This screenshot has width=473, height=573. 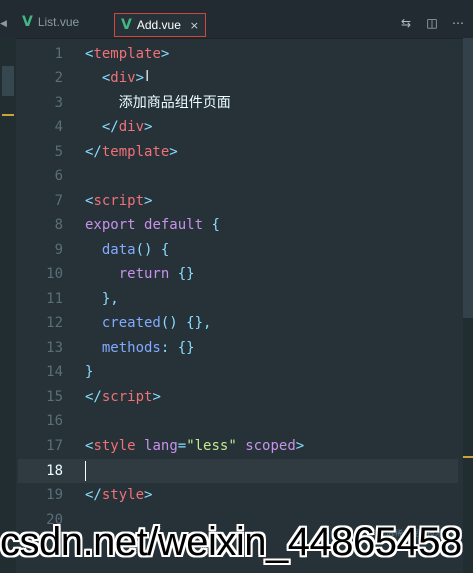 What do you see at coordinates (118, 250) in the screenshot?
I see `token-function: data` at bounding box center [118, 250].